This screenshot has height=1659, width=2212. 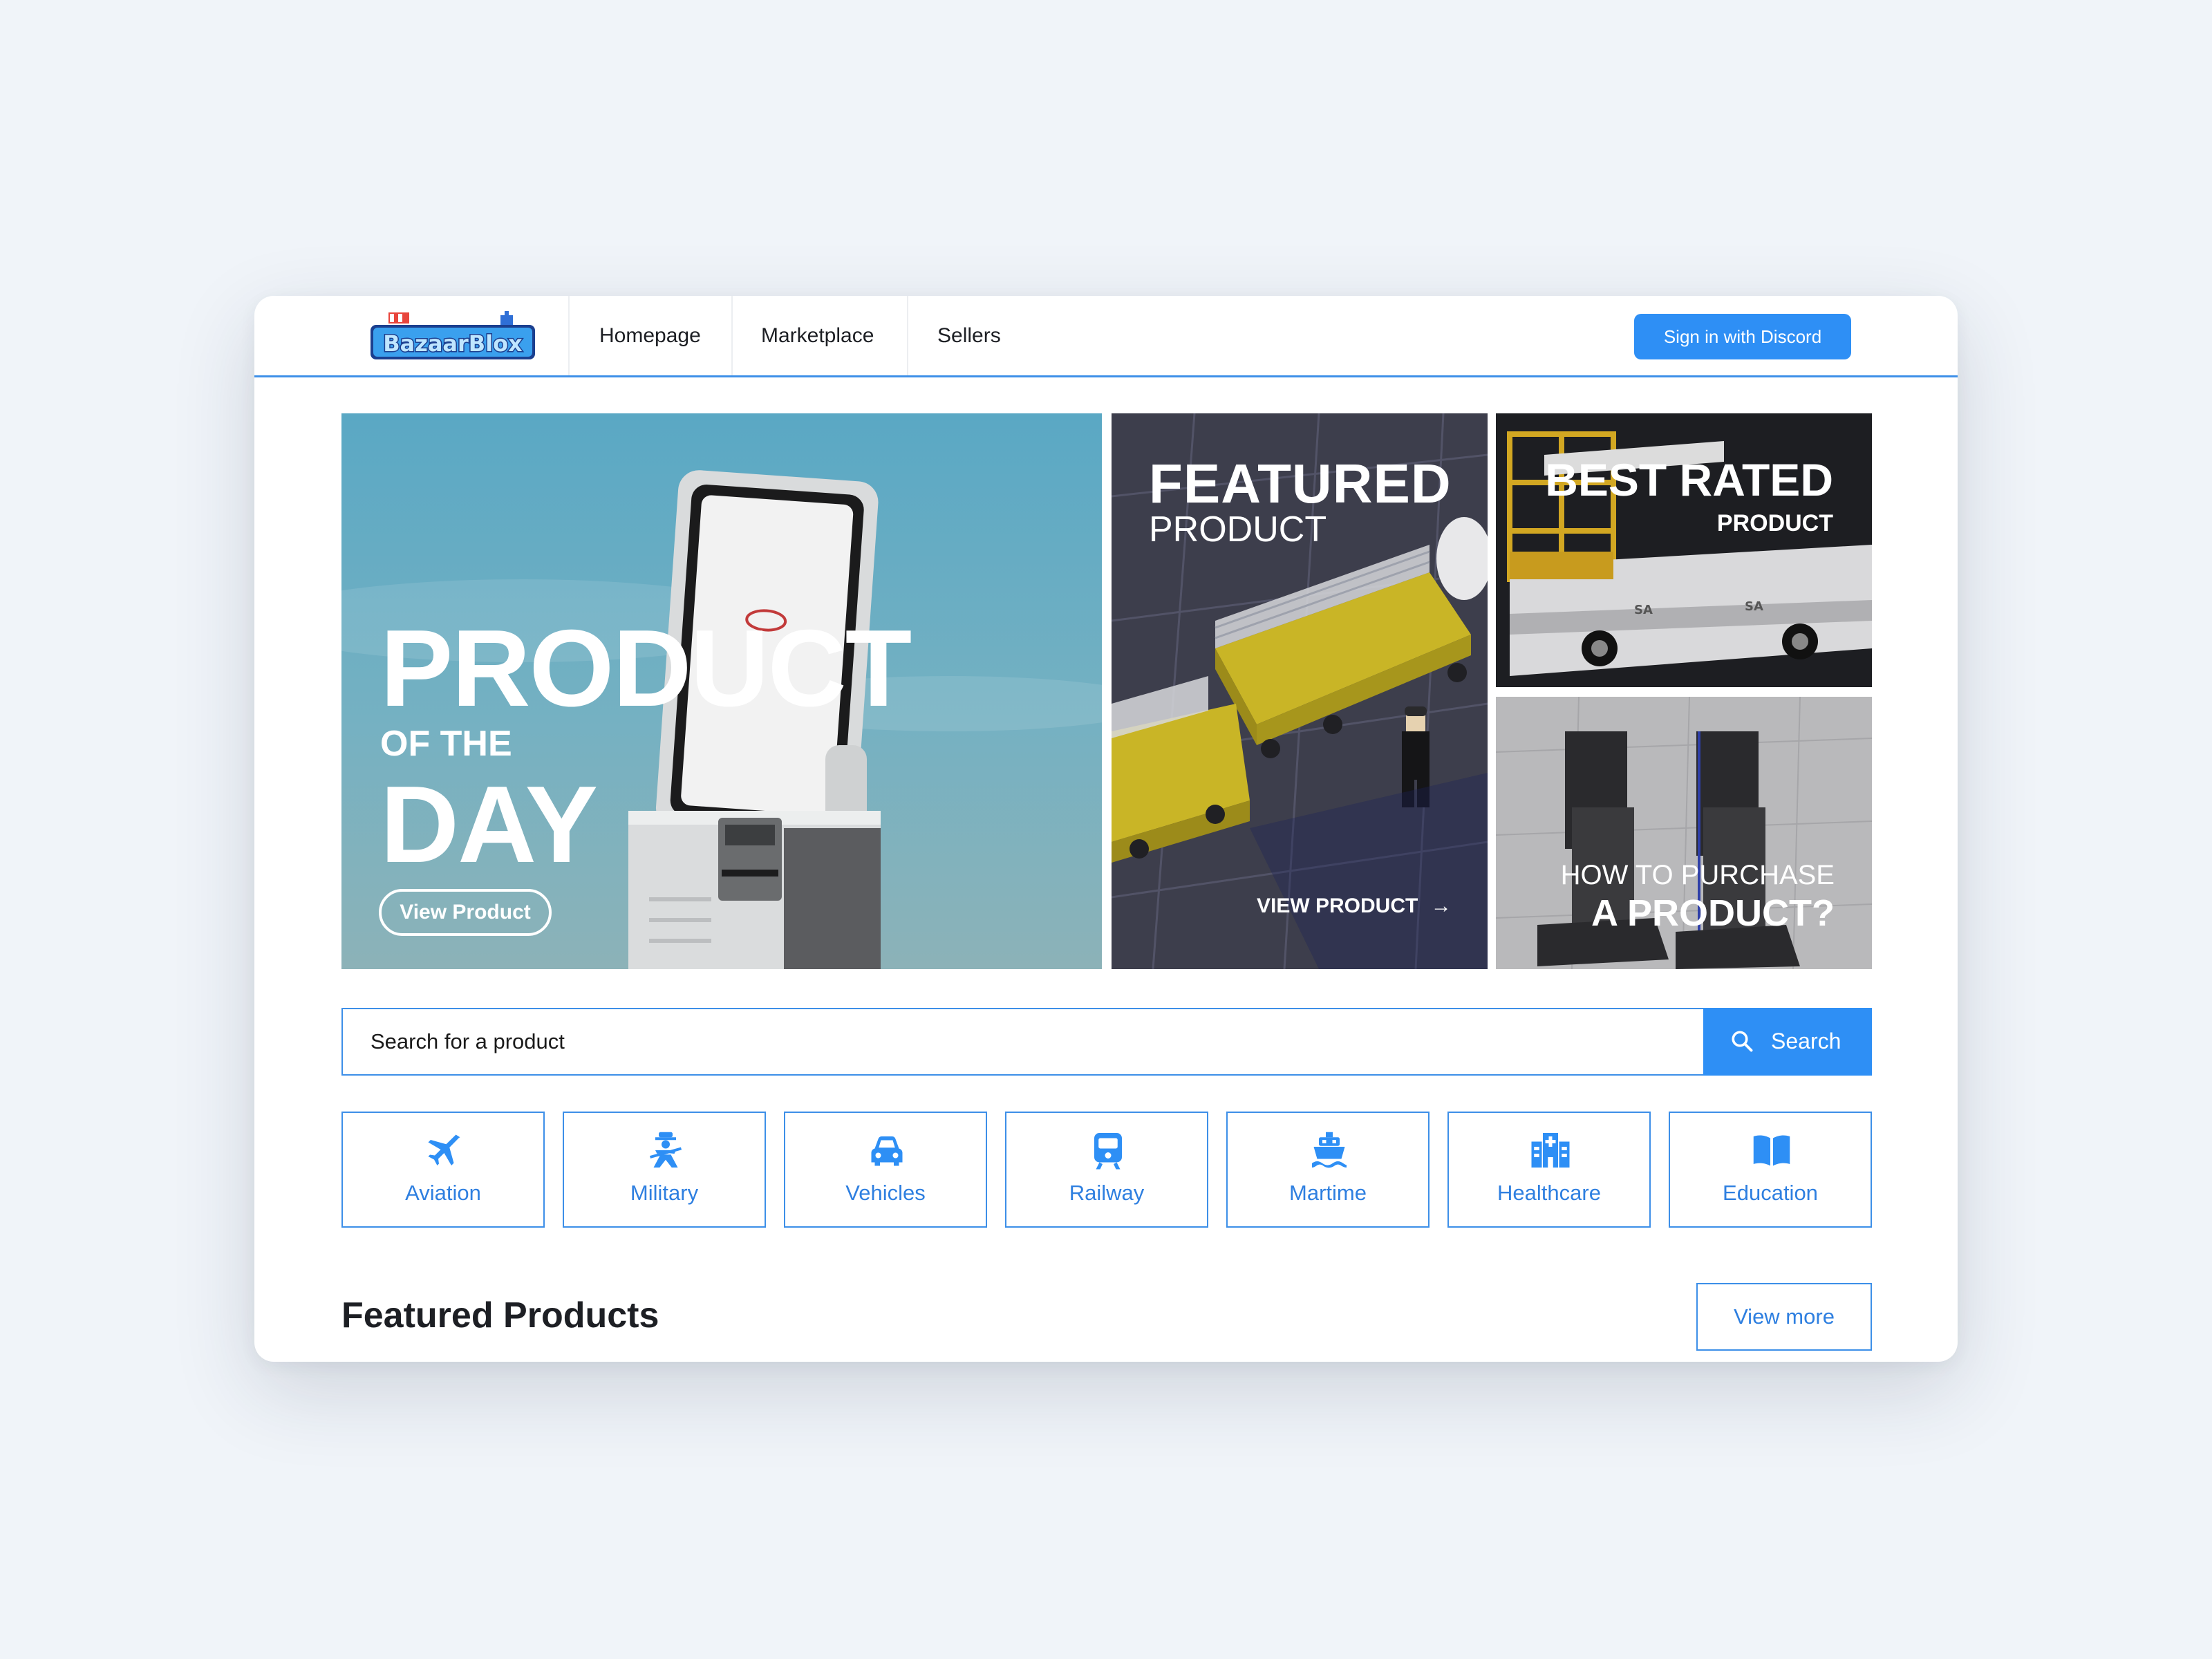 What do you see at coordinates (1689, 480) in the screenshot?
I see `best-rated-title: BEST RATED` at bounding box center [1689, 480].